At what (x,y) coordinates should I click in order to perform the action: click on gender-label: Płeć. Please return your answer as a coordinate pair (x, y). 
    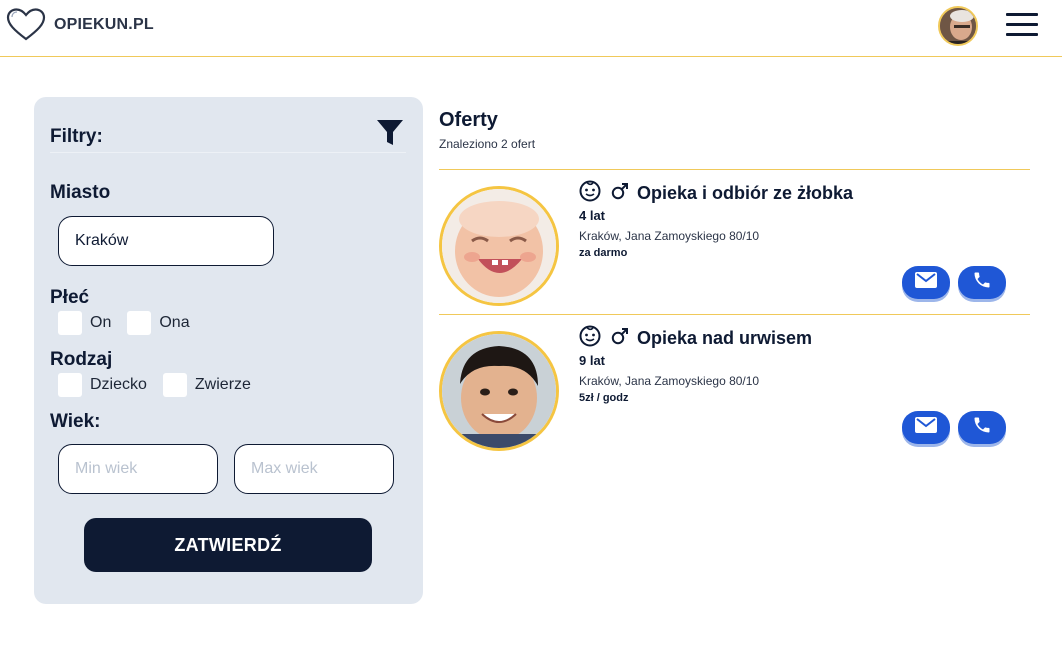
    Looking at the image, I should click on (70, 297).